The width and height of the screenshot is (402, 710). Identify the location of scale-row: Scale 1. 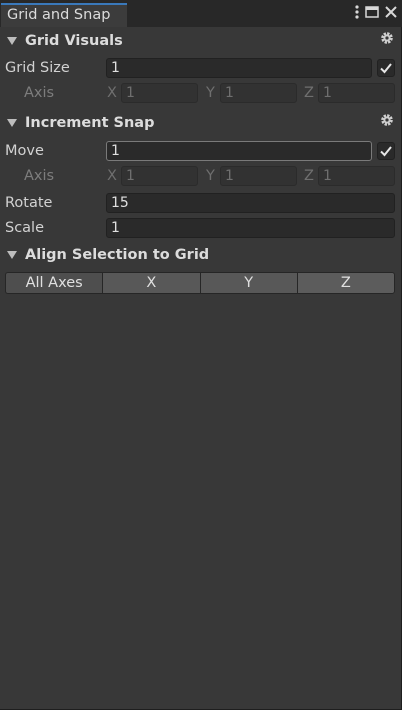
(201, 228).